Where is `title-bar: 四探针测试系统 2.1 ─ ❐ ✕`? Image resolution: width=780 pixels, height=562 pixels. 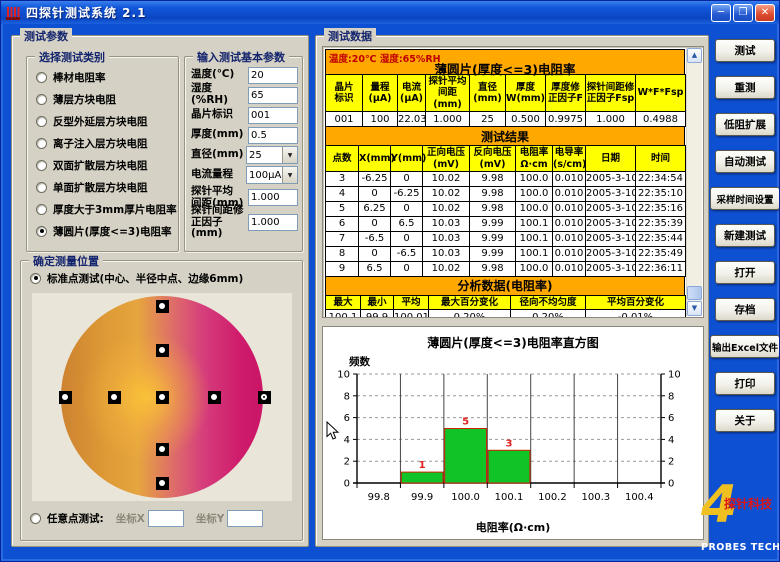
title-bar: 四探针测试系统 2.1 ─ ❐ ✕ is located at coordinates (390, 12).